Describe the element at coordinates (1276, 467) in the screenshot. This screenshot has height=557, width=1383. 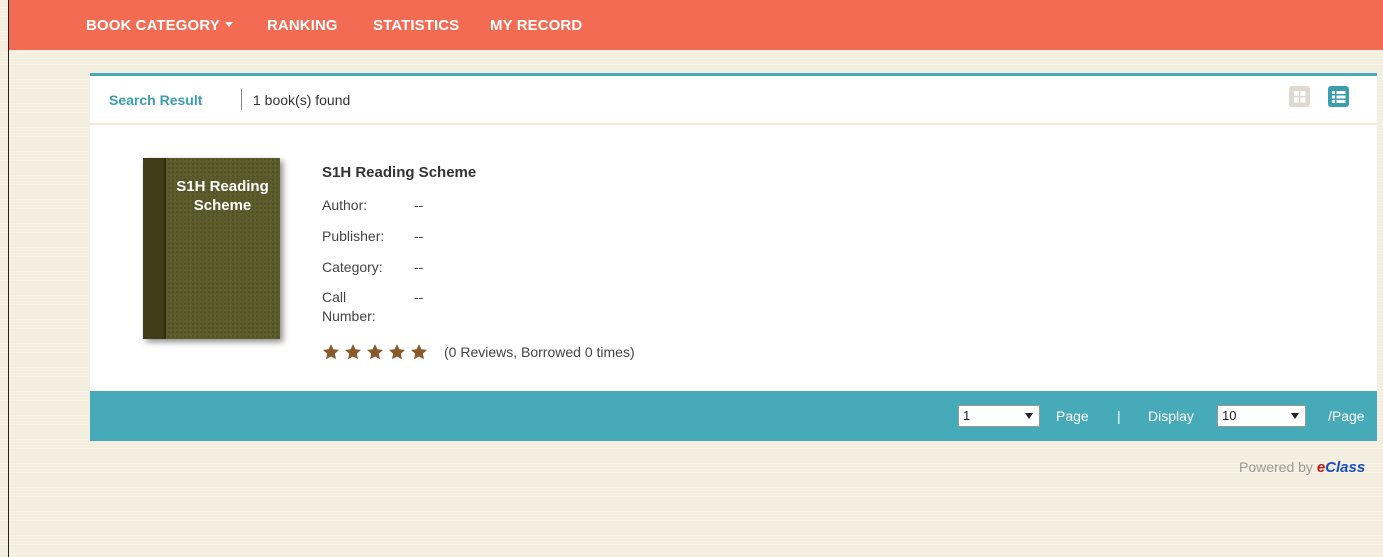
I see `powered-by-text: Powered by` at that location.